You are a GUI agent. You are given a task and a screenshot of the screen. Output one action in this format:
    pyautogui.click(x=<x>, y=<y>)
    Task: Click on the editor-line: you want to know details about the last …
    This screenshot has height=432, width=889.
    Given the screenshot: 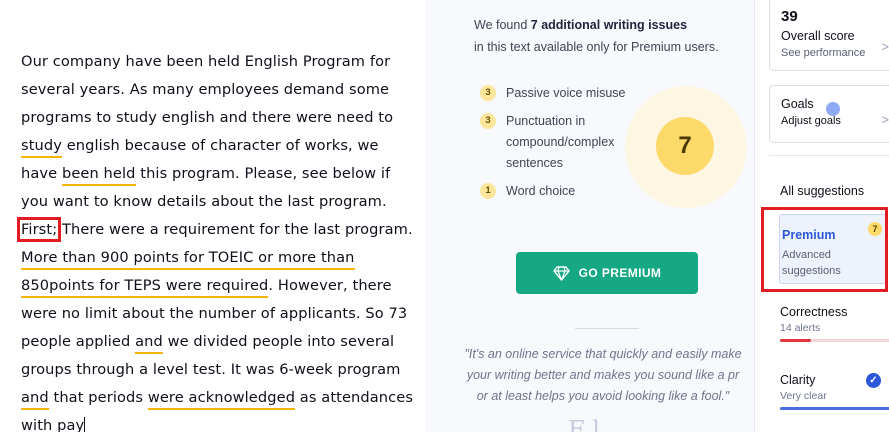 What is the action you would take?
    pyautogui.click(x=218, y=202)
    